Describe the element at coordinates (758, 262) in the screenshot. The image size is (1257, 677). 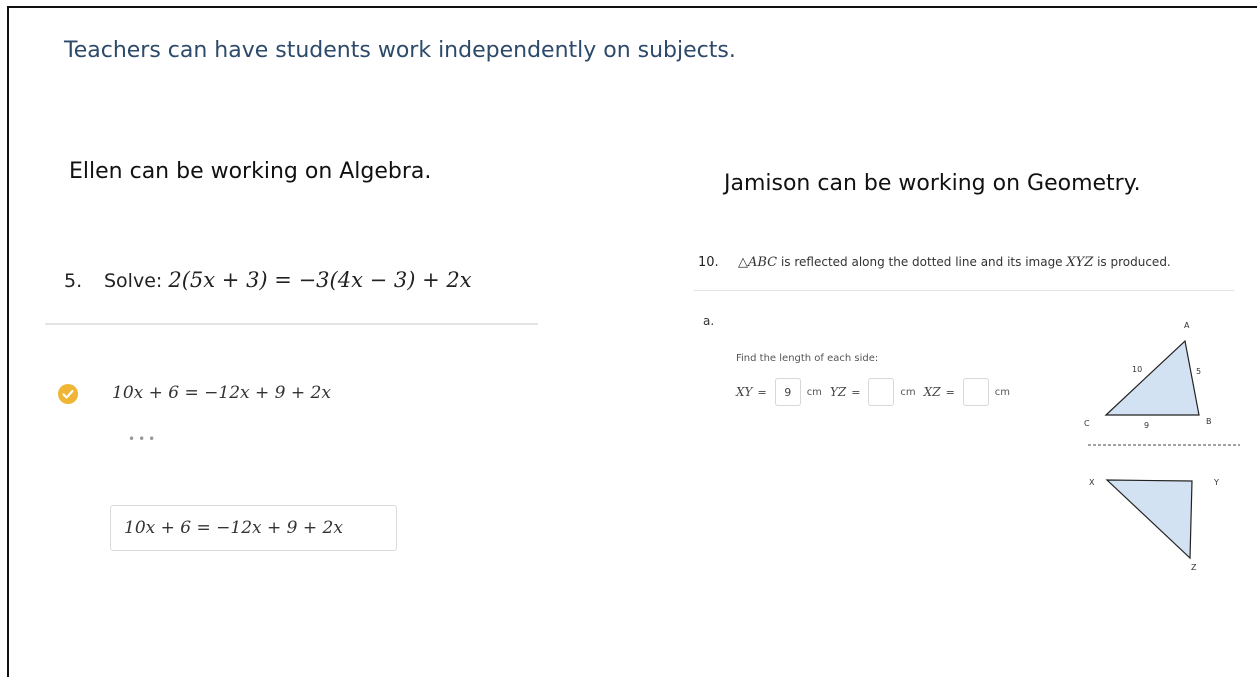
I see `geometry-triangle-name: △ABC` at that location.